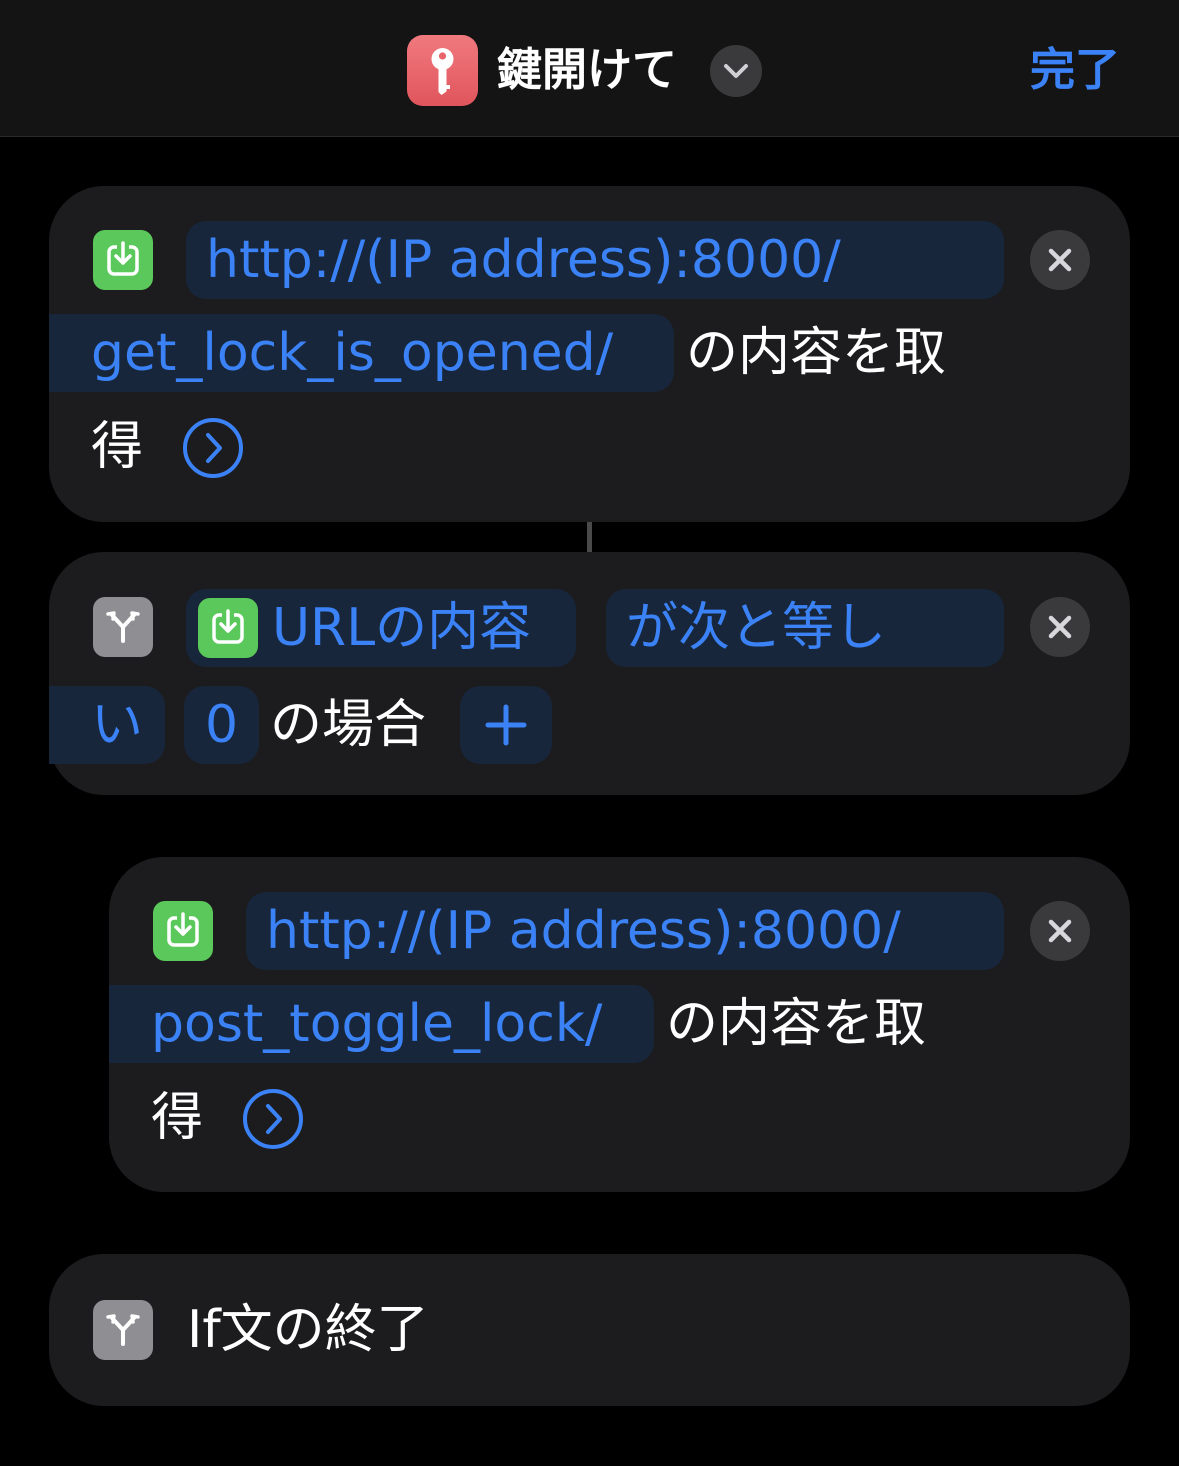 This screenshot has width=1179, height=1466. I want to click on add-condition-button, so click(506, 725).